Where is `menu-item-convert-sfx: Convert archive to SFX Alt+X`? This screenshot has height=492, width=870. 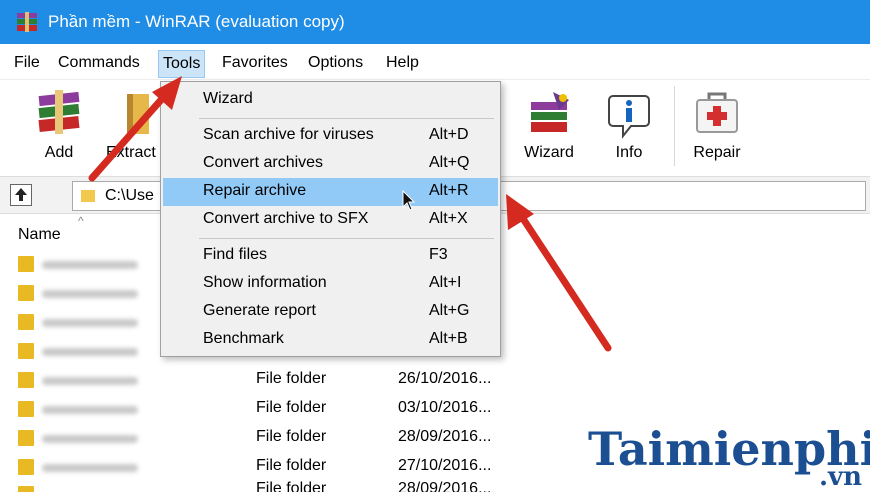
menu-item-convert-sfx: Convert archive to SFX Alt+X is located at coordinates (330, 220).